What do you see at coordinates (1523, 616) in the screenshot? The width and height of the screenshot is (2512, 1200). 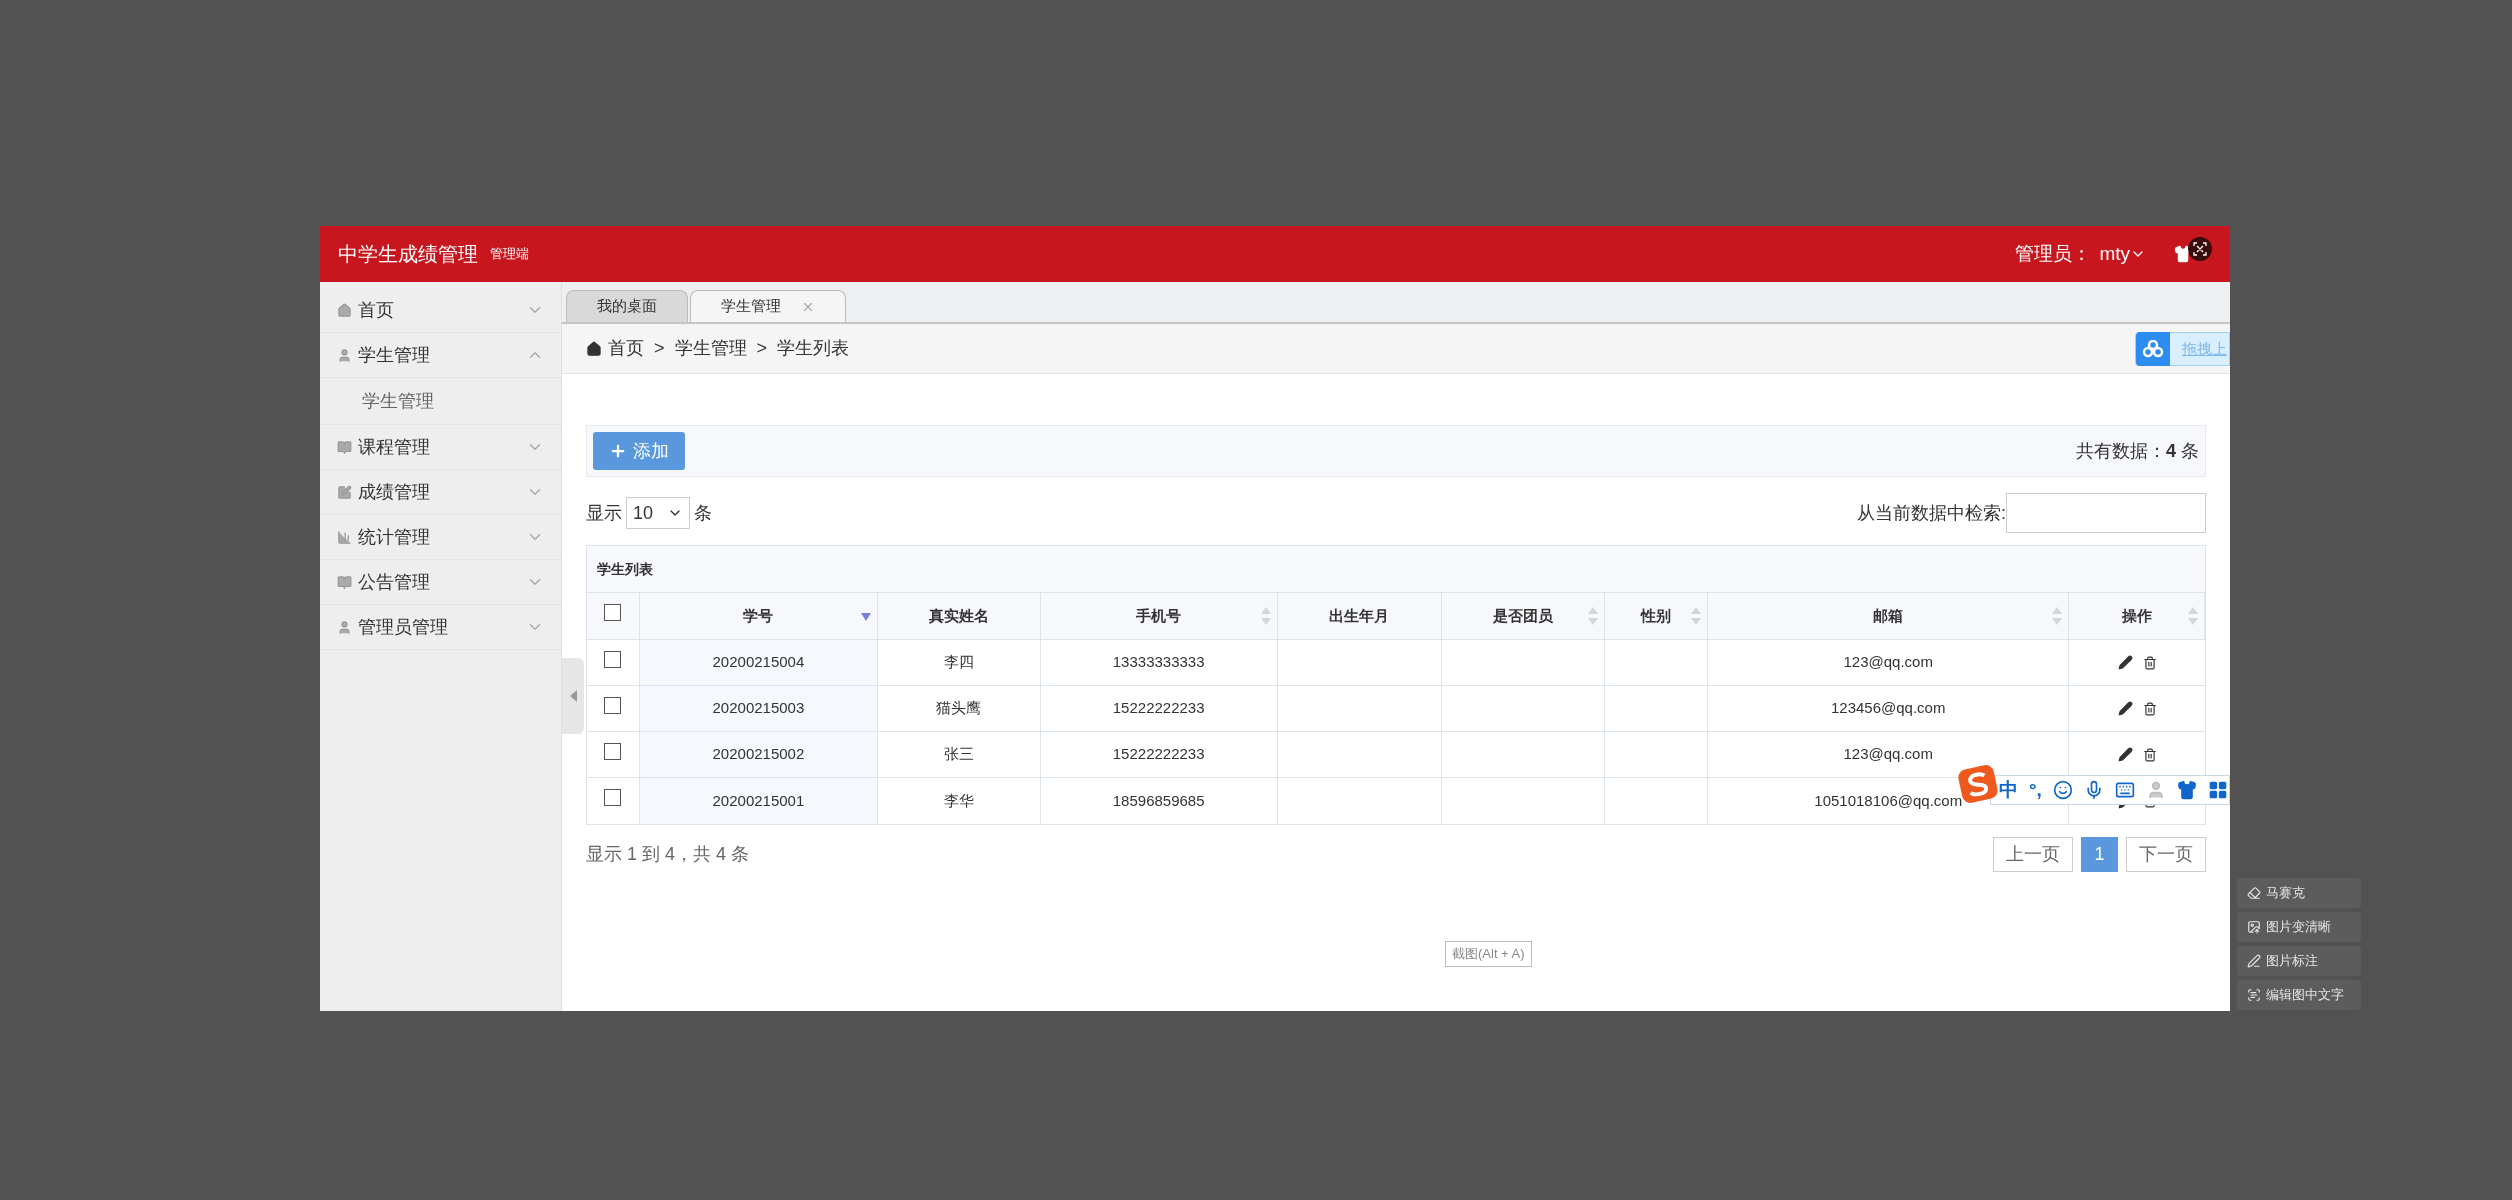 I see `column-header: 是否团员` at bounding box center [1523, 616].